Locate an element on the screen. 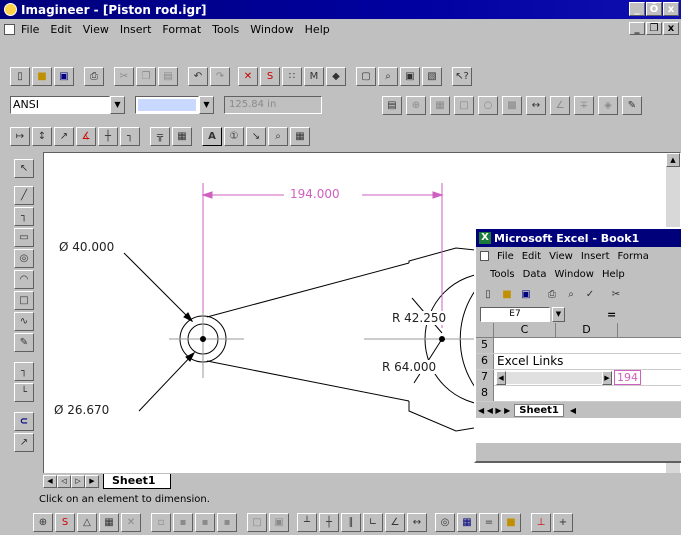 This screenshot has height=535, width=681. leader-icon: ↘ is located at coordinates (256, 136).